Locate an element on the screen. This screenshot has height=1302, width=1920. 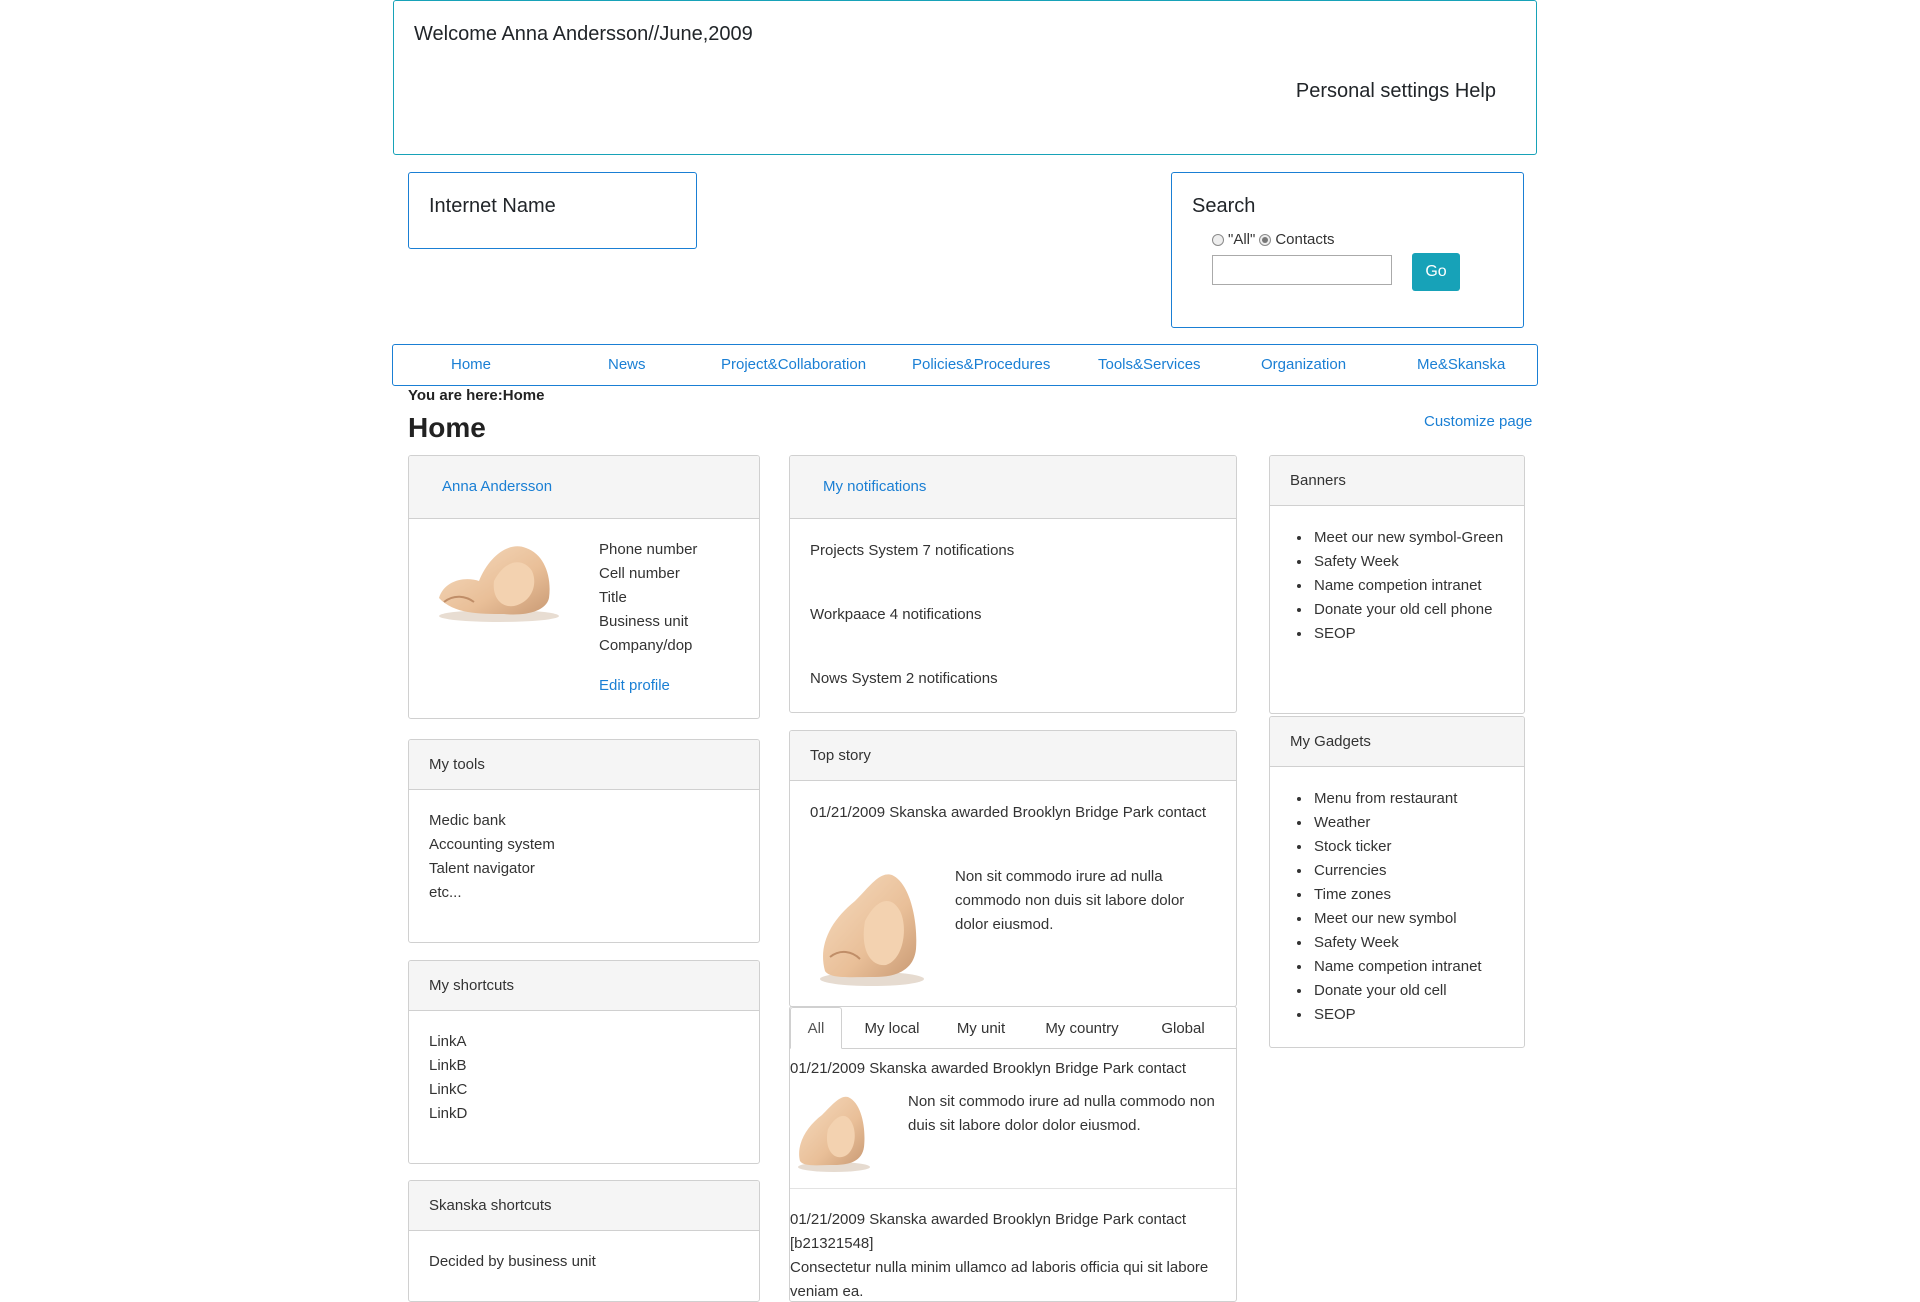
edit-profile-link: Edit profile is located at coordinates (634, 685).